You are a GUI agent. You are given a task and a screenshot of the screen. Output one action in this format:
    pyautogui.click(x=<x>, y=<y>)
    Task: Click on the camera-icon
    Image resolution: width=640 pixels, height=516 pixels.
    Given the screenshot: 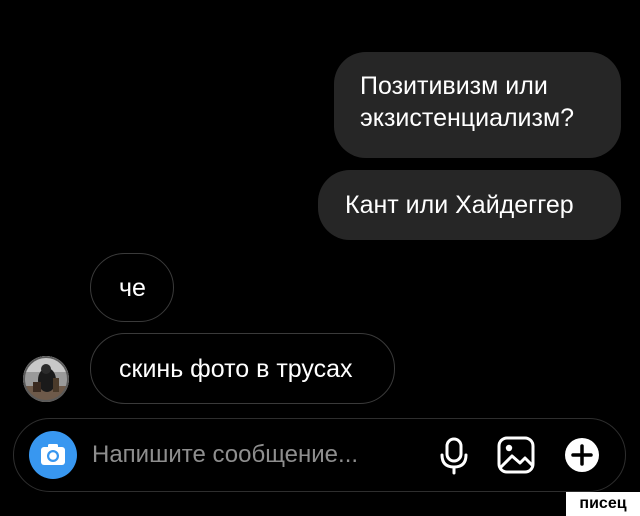 What is the action you would take?
    pyautogui.click(x=53, y=454)
    